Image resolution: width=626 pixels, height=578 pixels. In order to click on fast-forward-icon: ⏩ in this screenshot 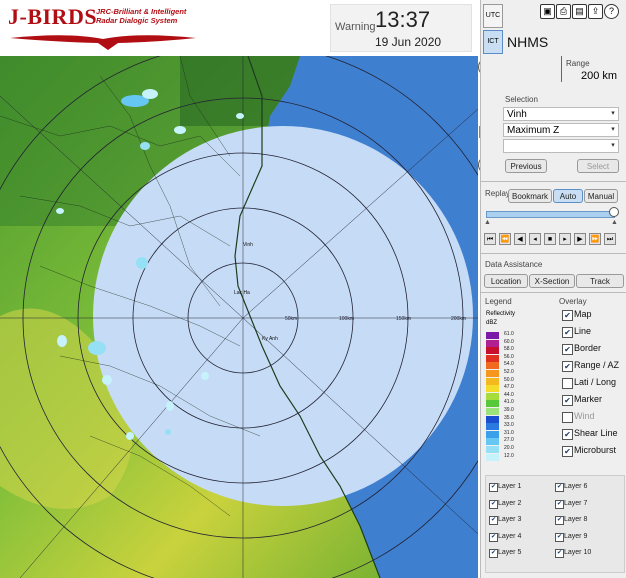, I will do `click(595, 239)`.